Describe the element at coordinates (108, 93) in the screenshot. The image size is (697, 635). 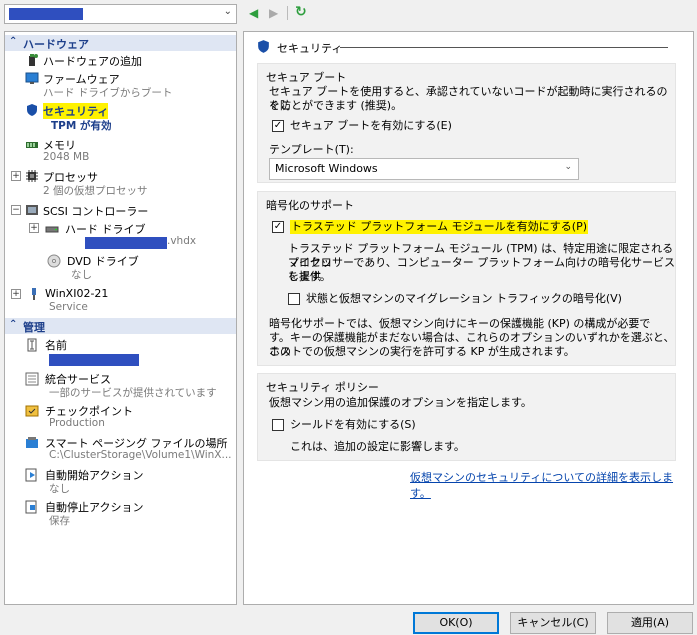
I see `tree-item-detail: ハード ドライブからブート` at that location.